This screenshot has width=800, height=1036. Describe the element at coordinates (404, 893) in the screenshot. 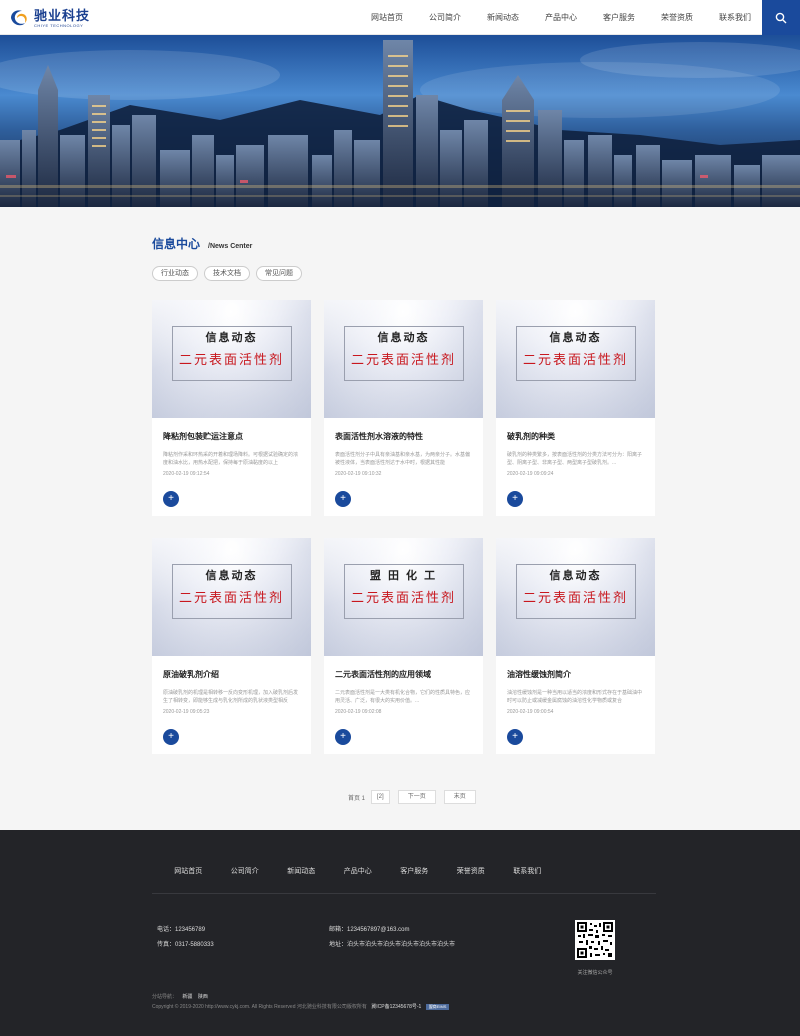

I see `footer-divider` at that location.